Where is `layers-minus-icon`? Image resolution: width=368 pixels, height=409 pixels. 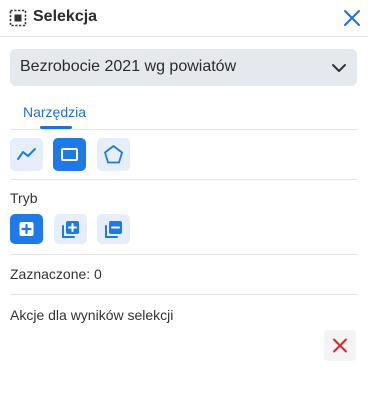
layers-minus-icon is located at coordinates (113, 229).